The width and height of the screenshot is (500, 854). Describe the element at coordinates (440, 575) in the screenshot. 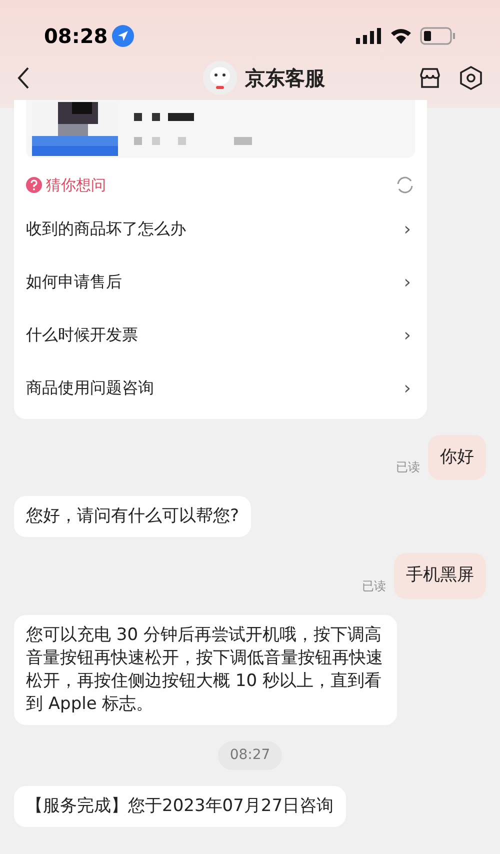

I see `outgoing-message: 手机黑屏` at that location.